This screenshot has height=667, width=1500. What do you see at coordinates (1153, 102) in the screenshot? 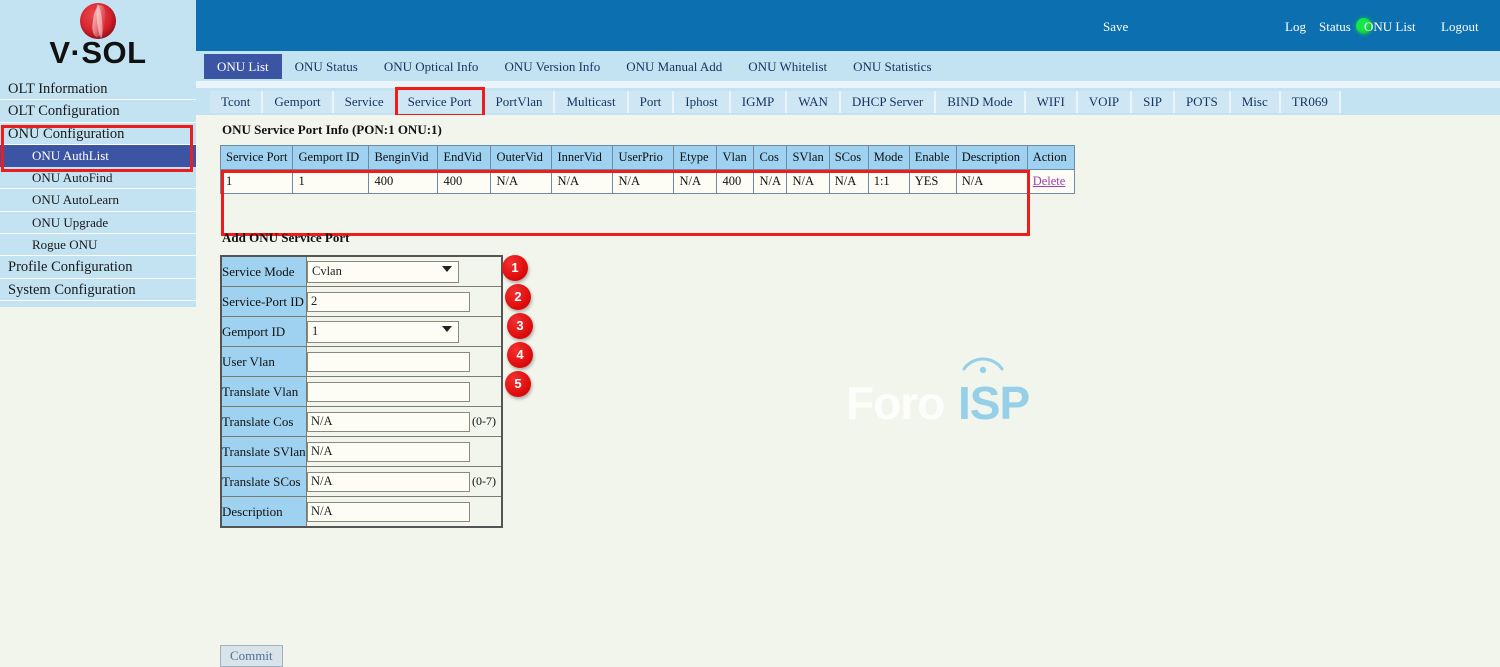
I see `tab-sip: SIP` at bounding box center [1153, 102].